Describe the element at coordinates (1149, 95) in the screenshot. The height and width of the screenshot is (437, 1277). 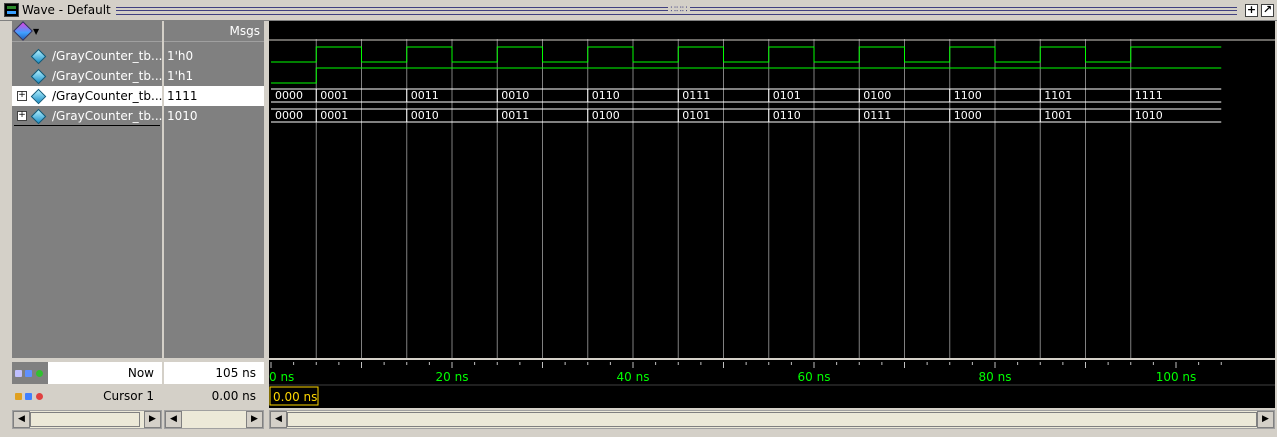
I see `gray-bus-value: 1111` at that location.